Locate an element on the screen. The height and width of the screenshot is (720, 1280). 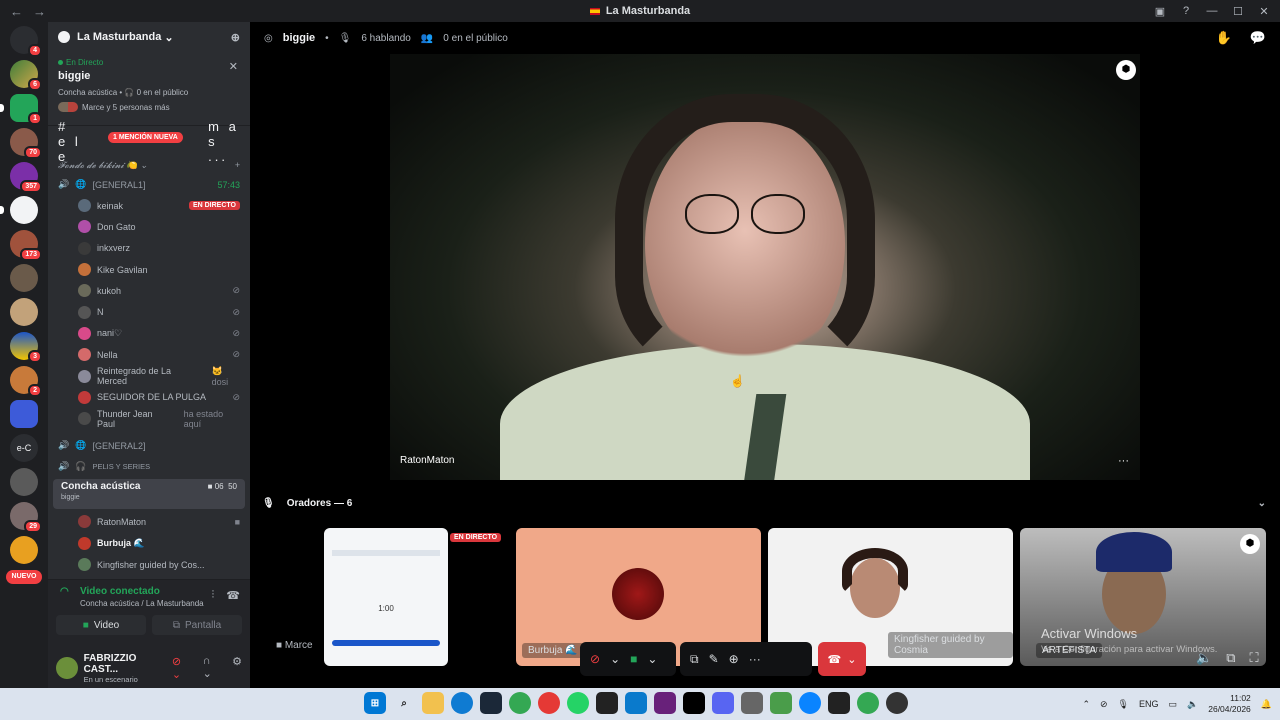
steam-icon is located at coordinates (491, 703).